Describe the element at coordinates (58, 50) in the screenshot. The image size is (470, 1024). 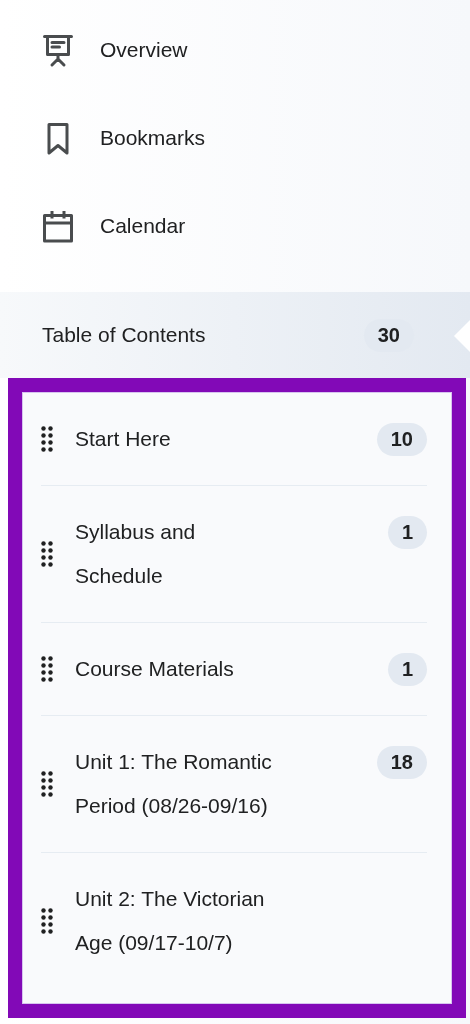
I see `presentation-board-icon` at that location.